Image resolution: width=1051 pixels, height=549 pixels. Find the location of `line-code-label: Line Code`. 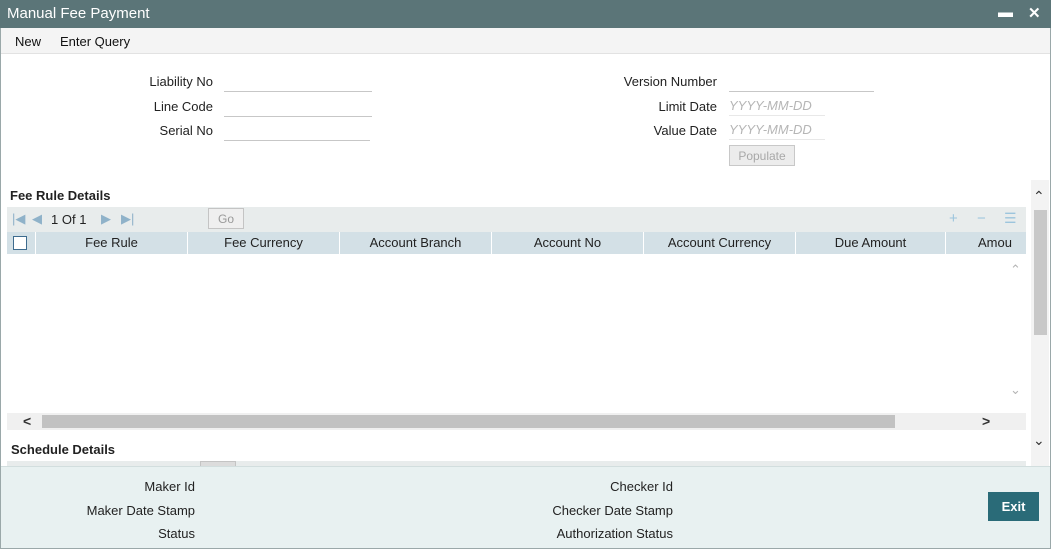

line-code-label: Line Code is located at coordinates (183, 106).